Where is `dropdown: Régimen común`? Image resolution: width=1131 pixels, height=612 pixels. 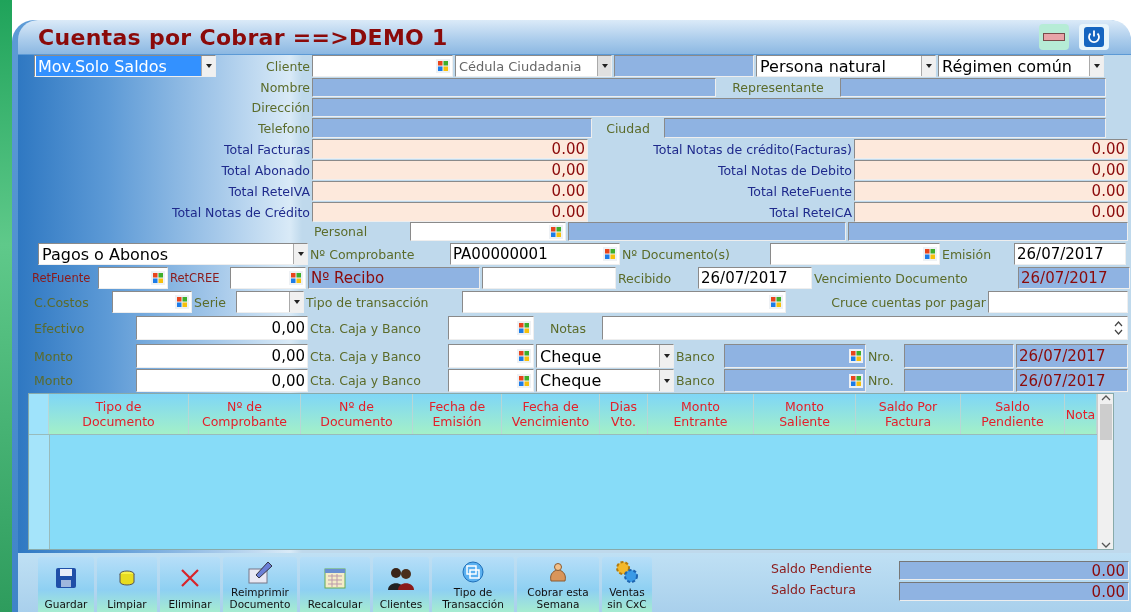
dropdown: Régimen común is located at coordinates (1021, 66).